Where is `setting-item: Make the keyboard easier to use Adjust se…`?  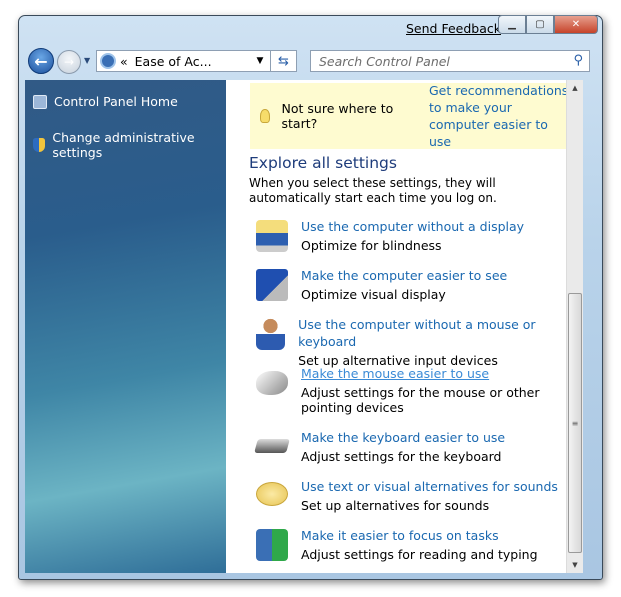
setting-item: Make the keyboard easier to use Adjust se… is located at coordinates (410, 446).